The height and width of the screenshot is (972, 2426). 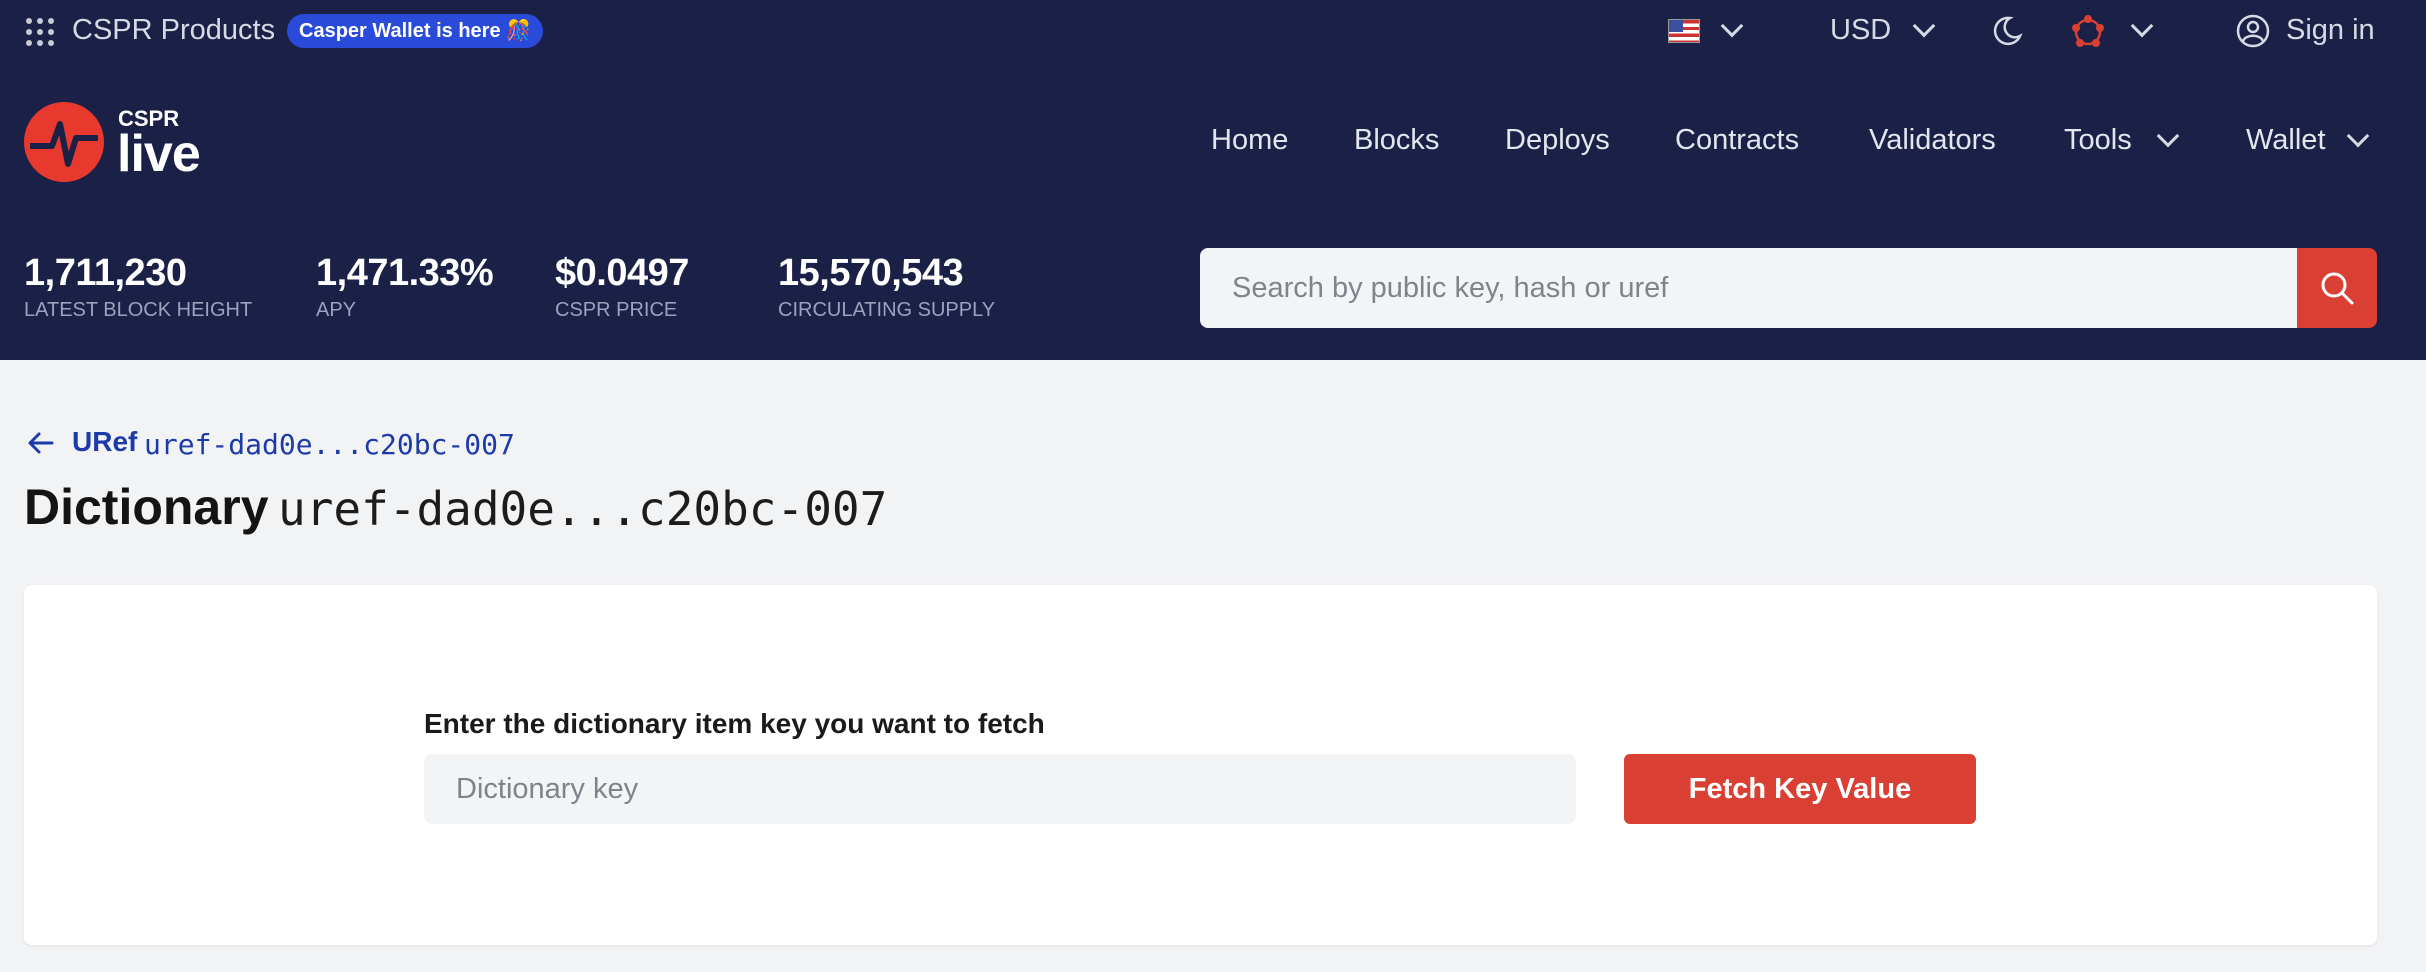 I want to click on sign-in-link: Sign in, so click(x=2330, y=30).